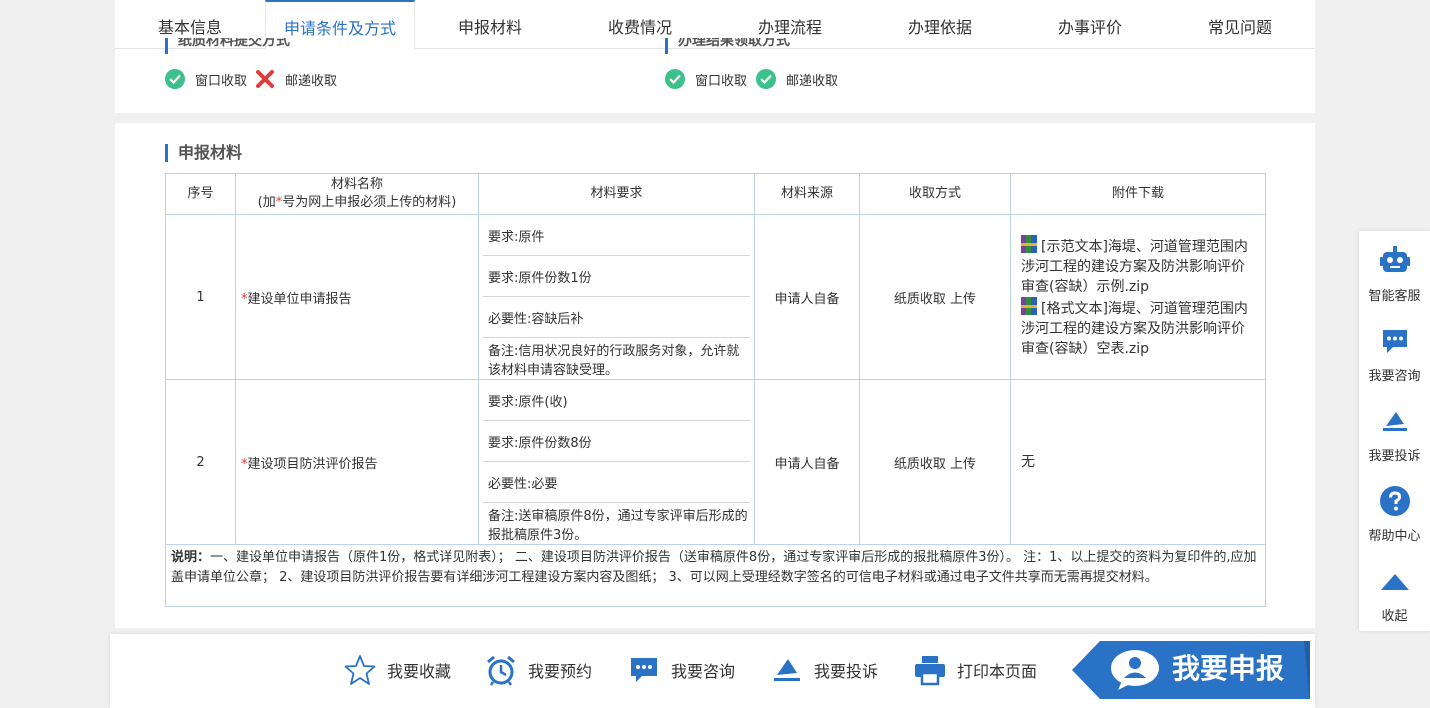 This screenshot has height=708, width=1430. I want to click on tab-basis: 办理依据, so click(940, 24).